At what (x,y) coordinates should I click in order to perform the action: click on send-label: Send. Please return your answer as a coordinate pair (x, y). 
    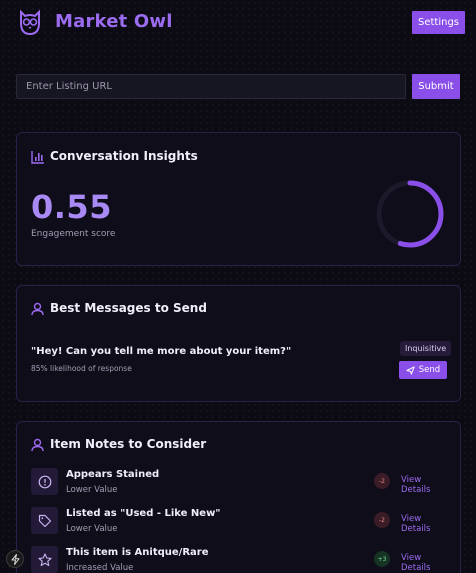
    Looking at the image, I should click on (429, 370).